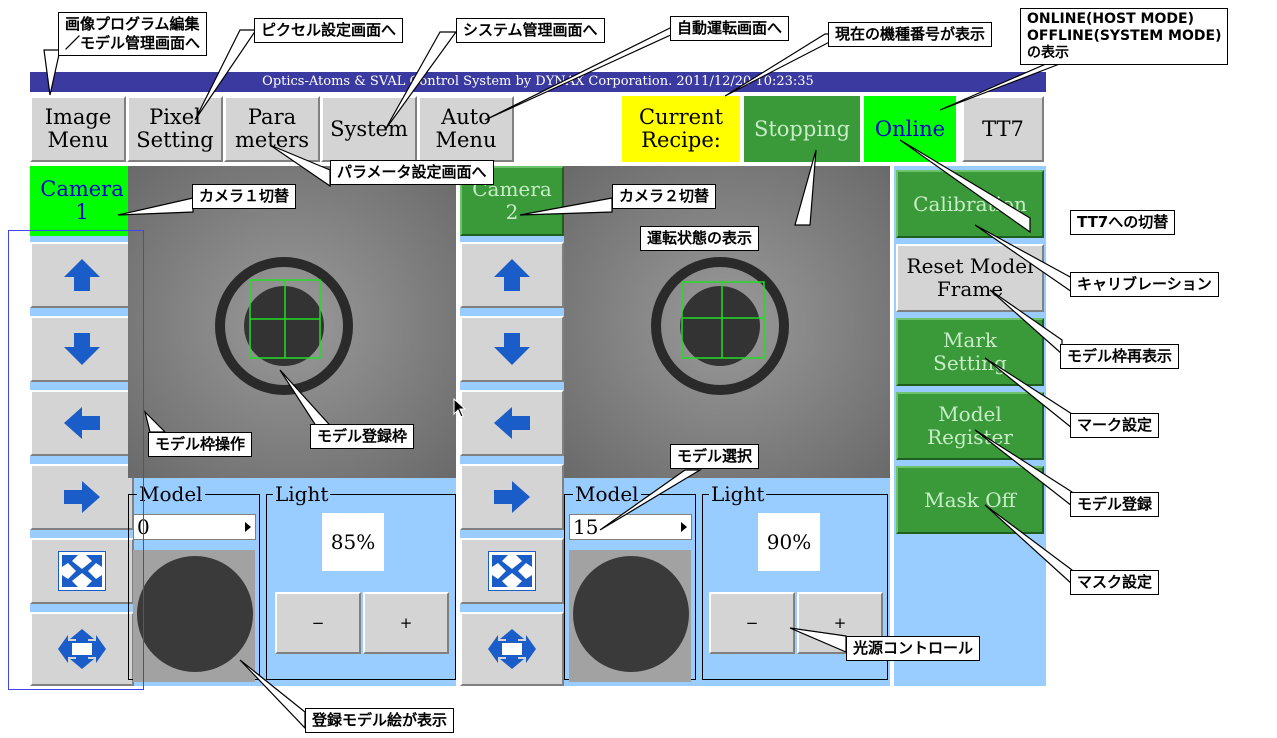  What do you see at coordinates (1115, 425) in the screenshot?
I see `callout-mark-setting: マーク設定` at bounding box center [1115, 425].